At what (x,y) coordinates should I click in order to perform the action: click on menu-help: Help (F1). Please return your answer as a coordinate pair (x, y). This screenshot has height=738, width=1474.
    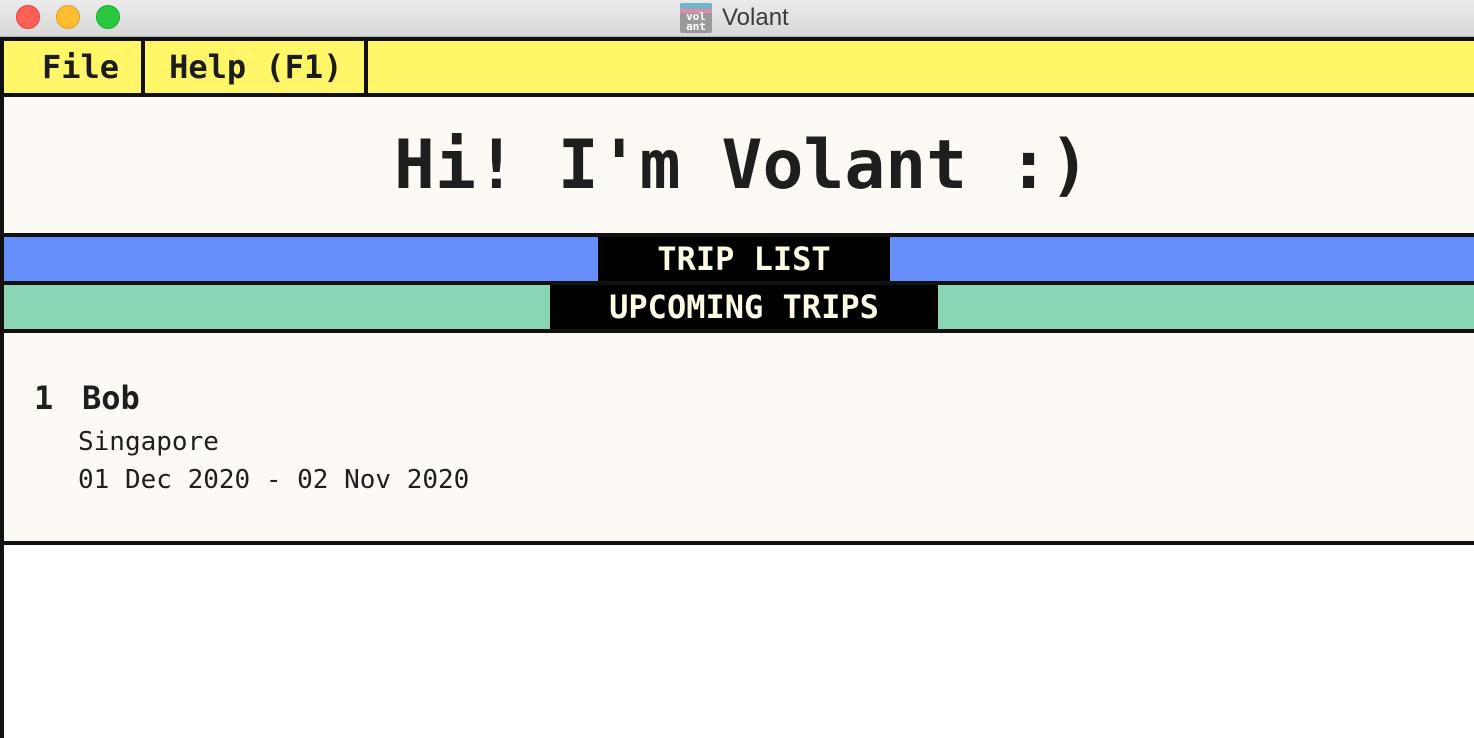
    Looking at the image, I should click on (257, 67).